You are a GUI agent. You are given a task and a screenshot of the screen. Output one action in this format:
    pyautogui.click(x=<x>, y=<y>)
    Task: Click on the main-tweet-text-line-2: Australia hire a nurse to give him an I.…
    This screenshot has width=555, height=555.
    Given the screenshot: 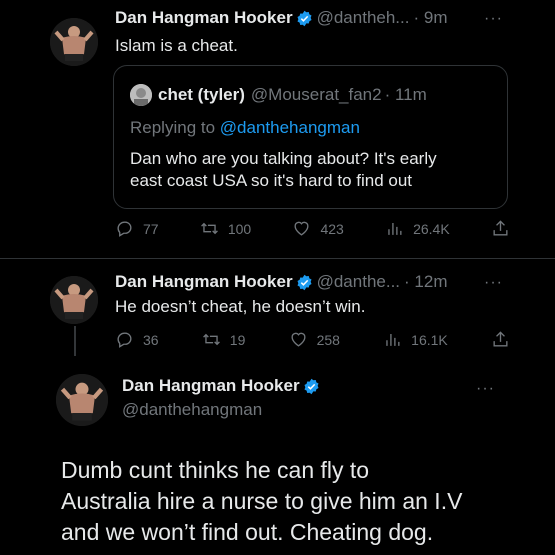 What is the action you would take?
    pyautogui.click(x=262, y=501)
    